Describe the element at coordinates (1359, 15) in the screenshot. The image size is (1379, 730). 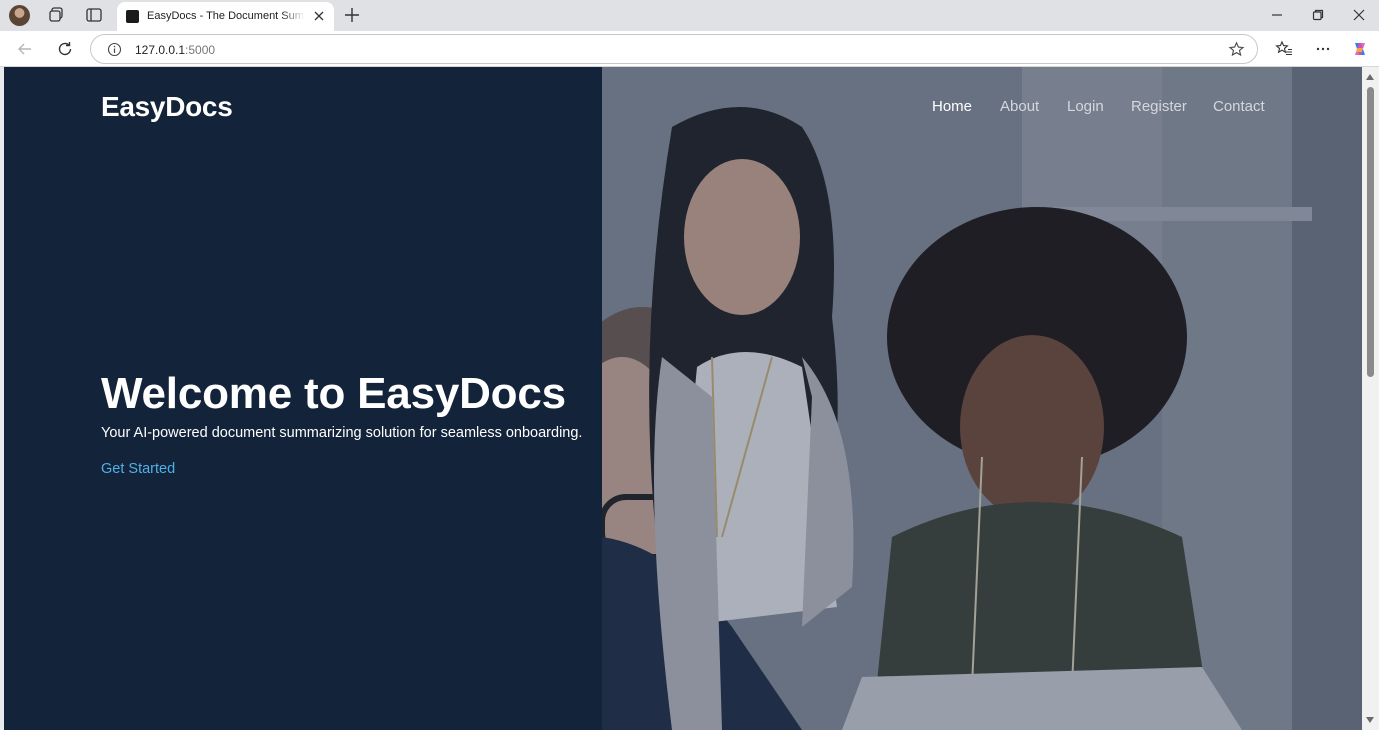
I see `close-window-icon` at that location.